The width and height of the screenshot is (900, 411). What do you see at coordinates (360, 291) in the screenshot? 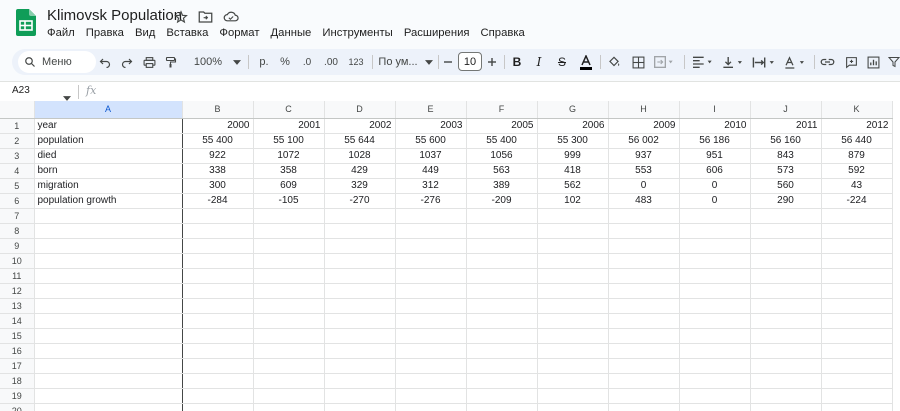
I see `cell-d12` at bounding box center [360, 291].